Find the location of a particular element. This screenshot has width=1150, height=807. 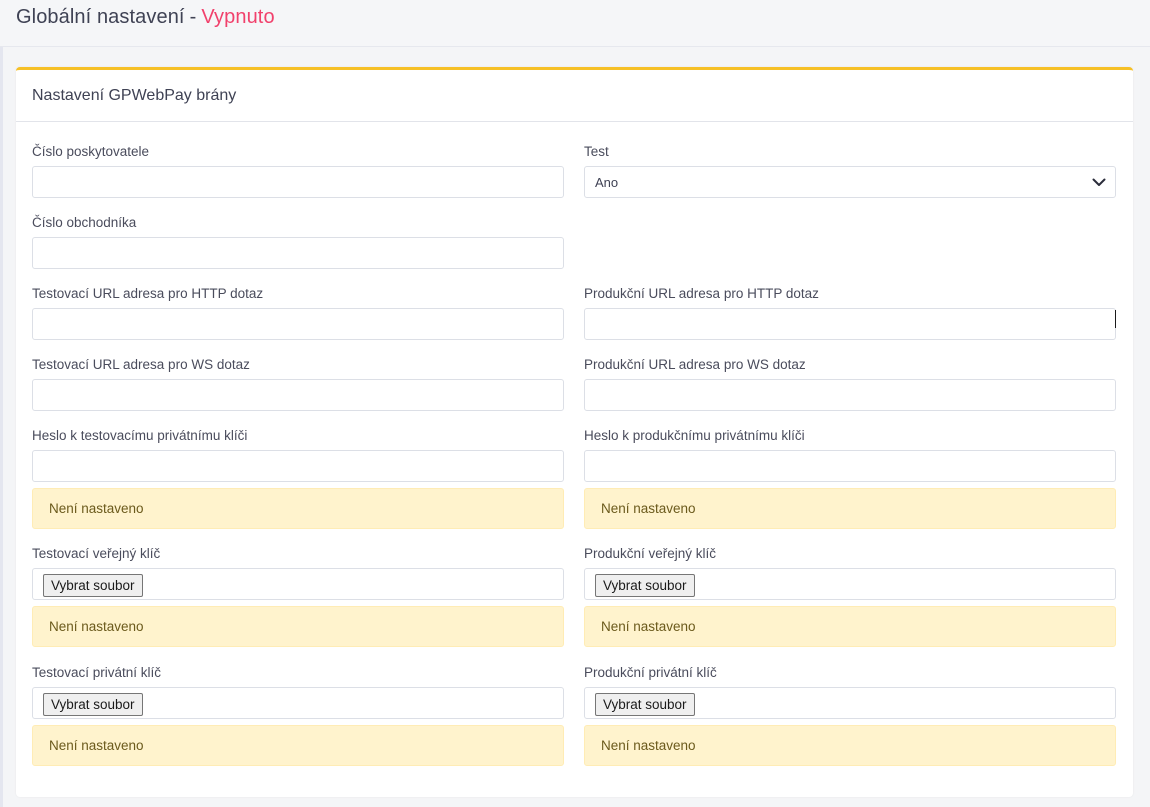

prod-public-key-notice: Není nastaveno is located at coordinates (850, 626).